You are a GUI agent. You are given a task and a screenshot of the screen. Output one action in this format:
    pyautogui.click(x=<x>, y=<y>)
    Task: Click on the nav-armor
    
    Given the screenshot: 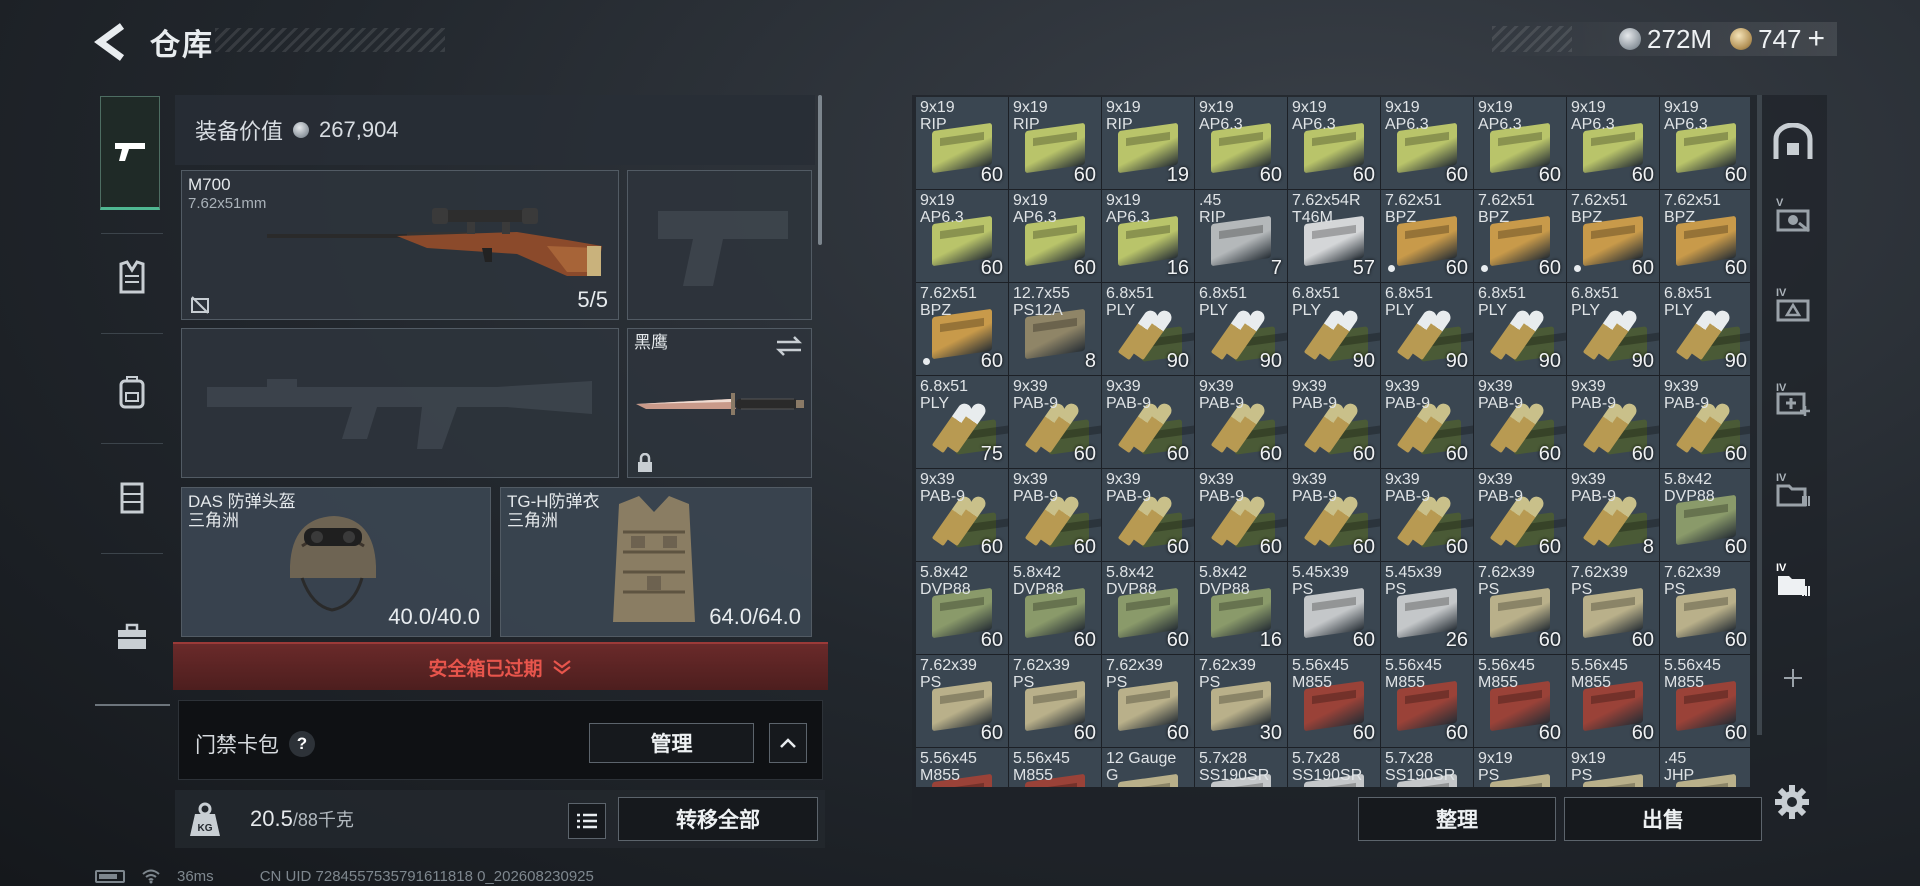 What is the action you would take?
    pyautogui.click(x=132, y=277)
    